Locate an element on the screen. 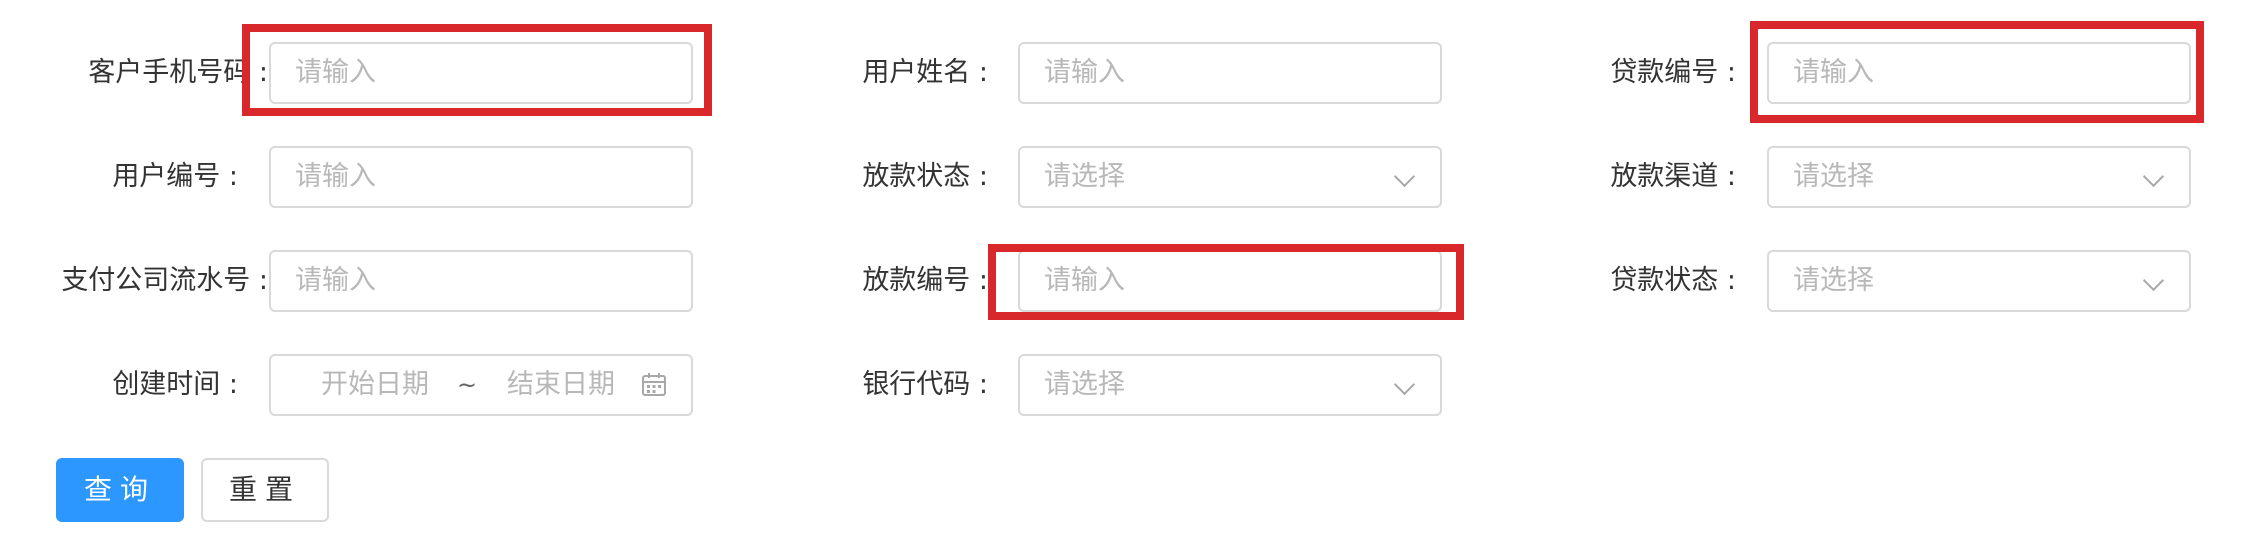  query-button: 查询 is located at coordinates (120, 490).